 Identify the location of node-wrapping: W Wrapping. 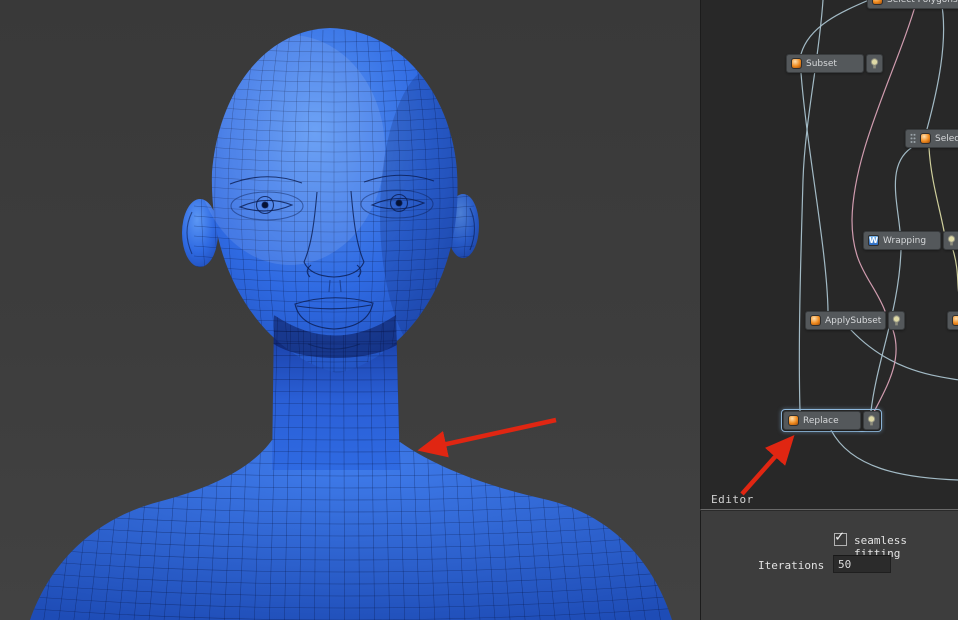
(902, 240).